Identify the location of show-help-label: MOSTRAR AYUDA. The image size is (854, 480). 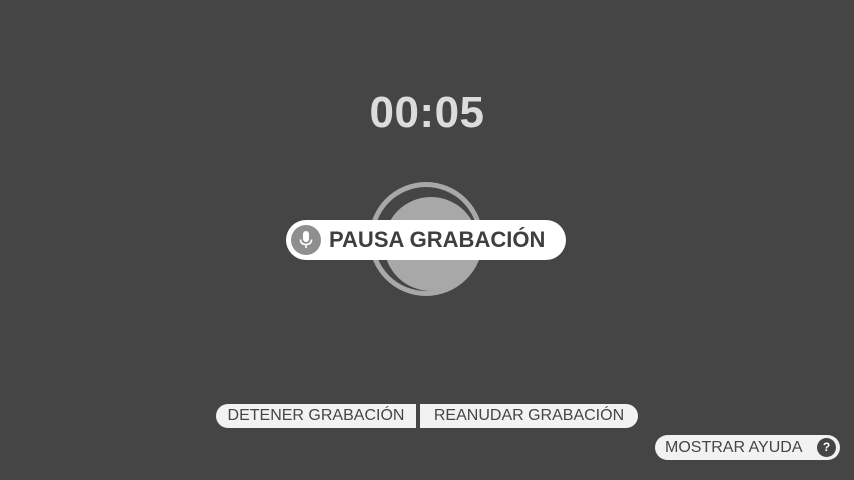
(734, 447).